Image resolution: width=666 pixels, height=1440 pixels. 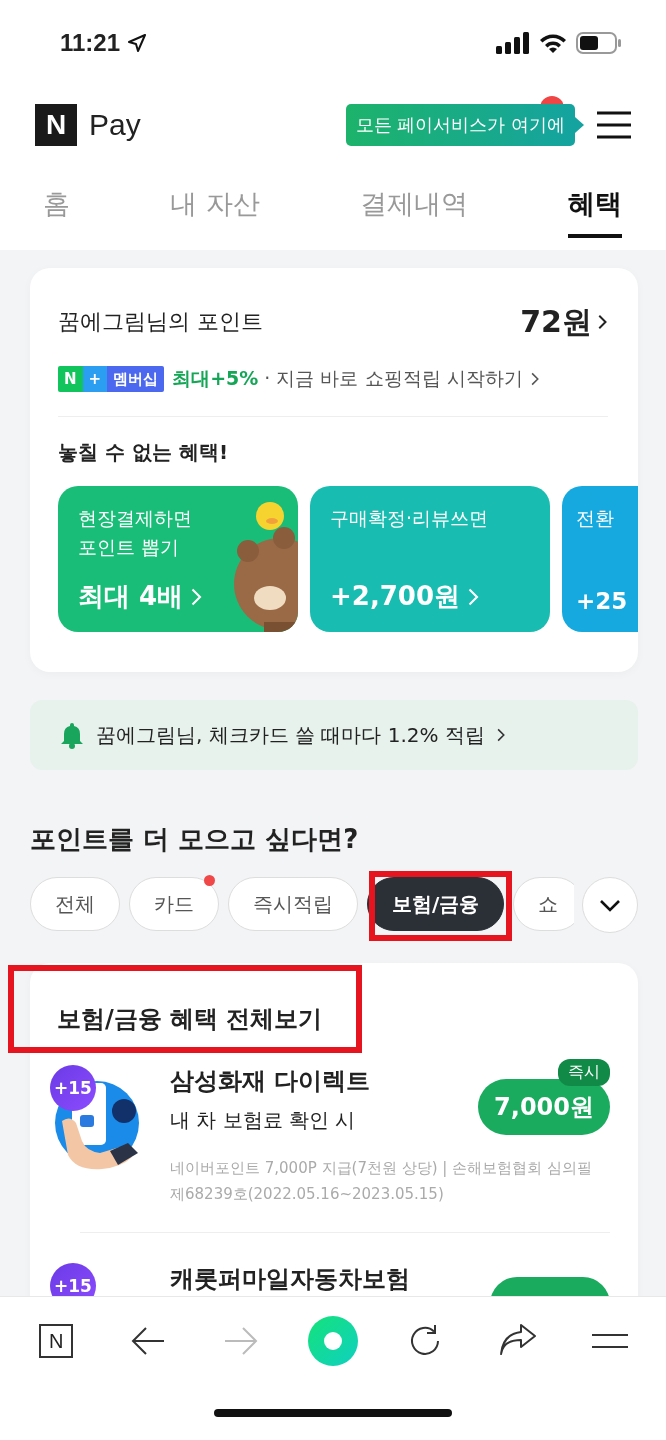 What do you see at coordinates (137, 43) in the screenshot?
I see `location-arrow-icon` at bounding box center [137, 43].